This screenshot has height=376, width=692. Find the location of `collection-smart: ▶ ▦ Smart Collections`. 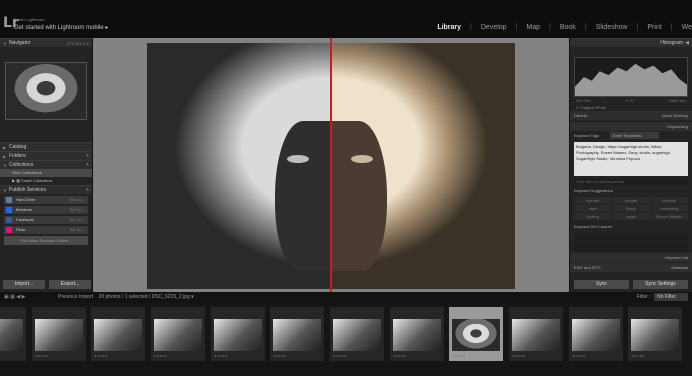

collection-smart: ▶ ▦ Smart Collections is located at coordinates (46, 181).